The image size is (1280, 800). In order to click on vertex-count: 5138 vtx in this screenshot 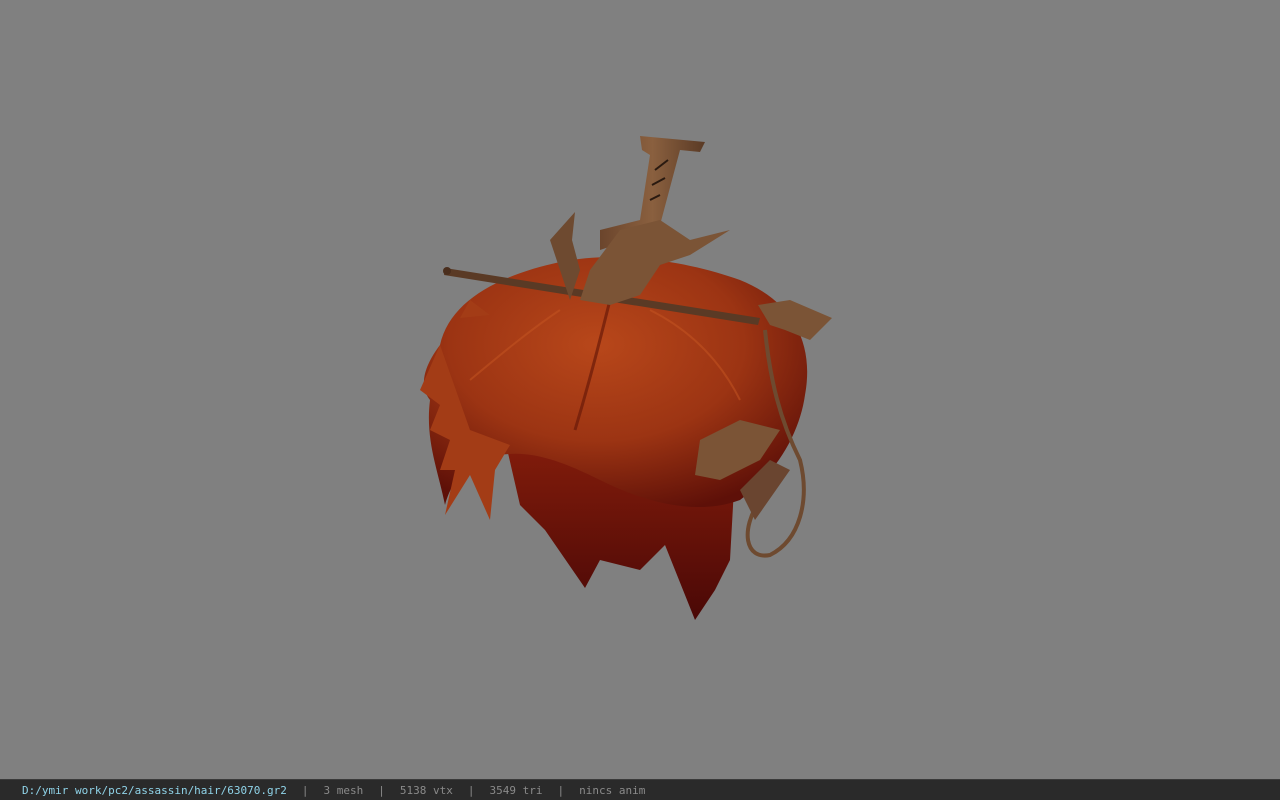, I will do `click(426, 790)`.